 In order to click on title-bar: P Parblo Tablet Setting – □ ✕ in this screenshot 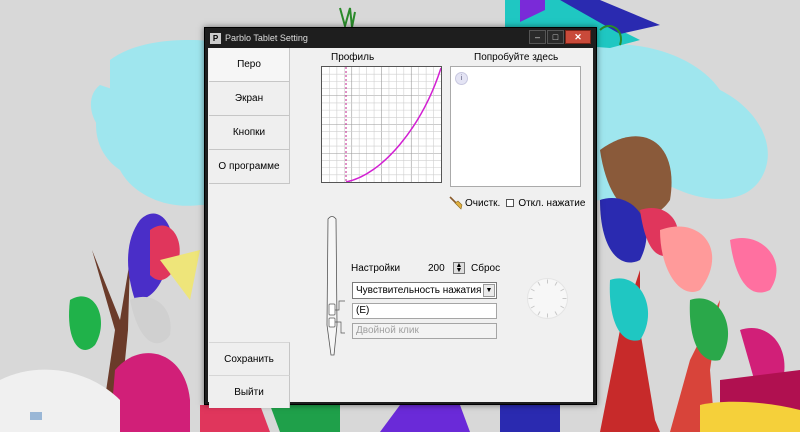, I will do `click(400, 38)`.